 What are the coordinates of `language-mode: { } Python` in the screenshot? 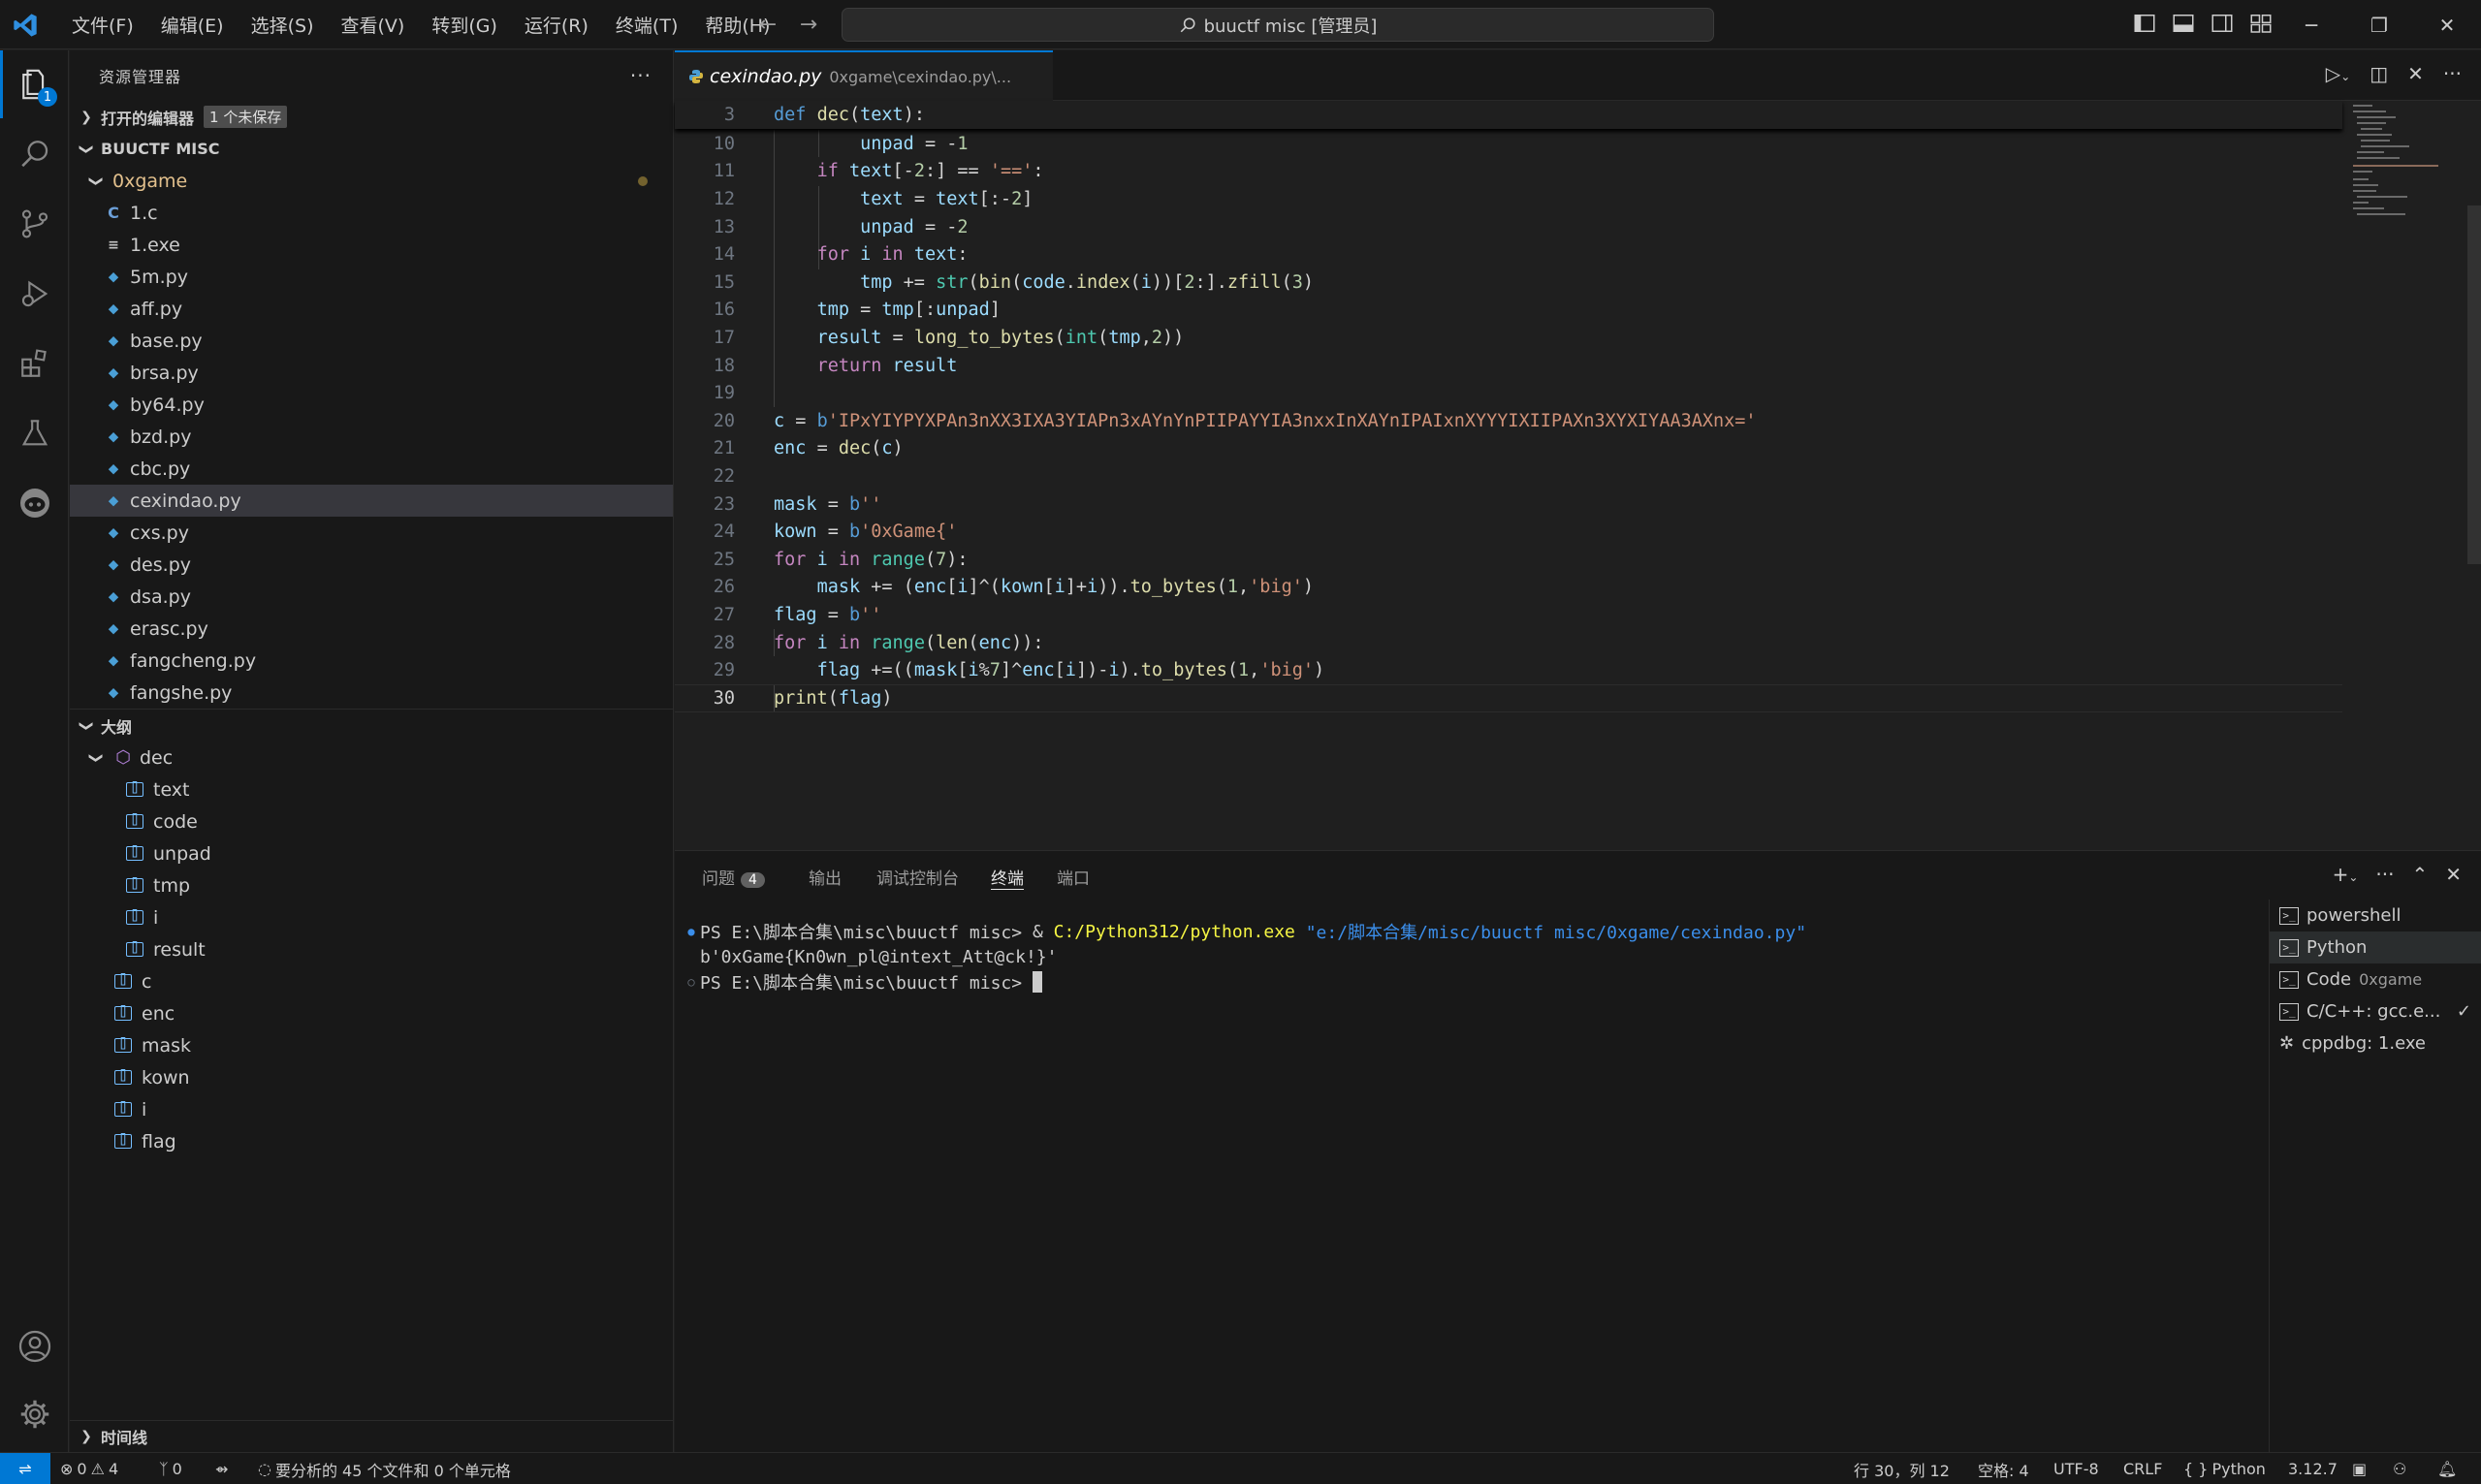 It's located at (2224, 1468).